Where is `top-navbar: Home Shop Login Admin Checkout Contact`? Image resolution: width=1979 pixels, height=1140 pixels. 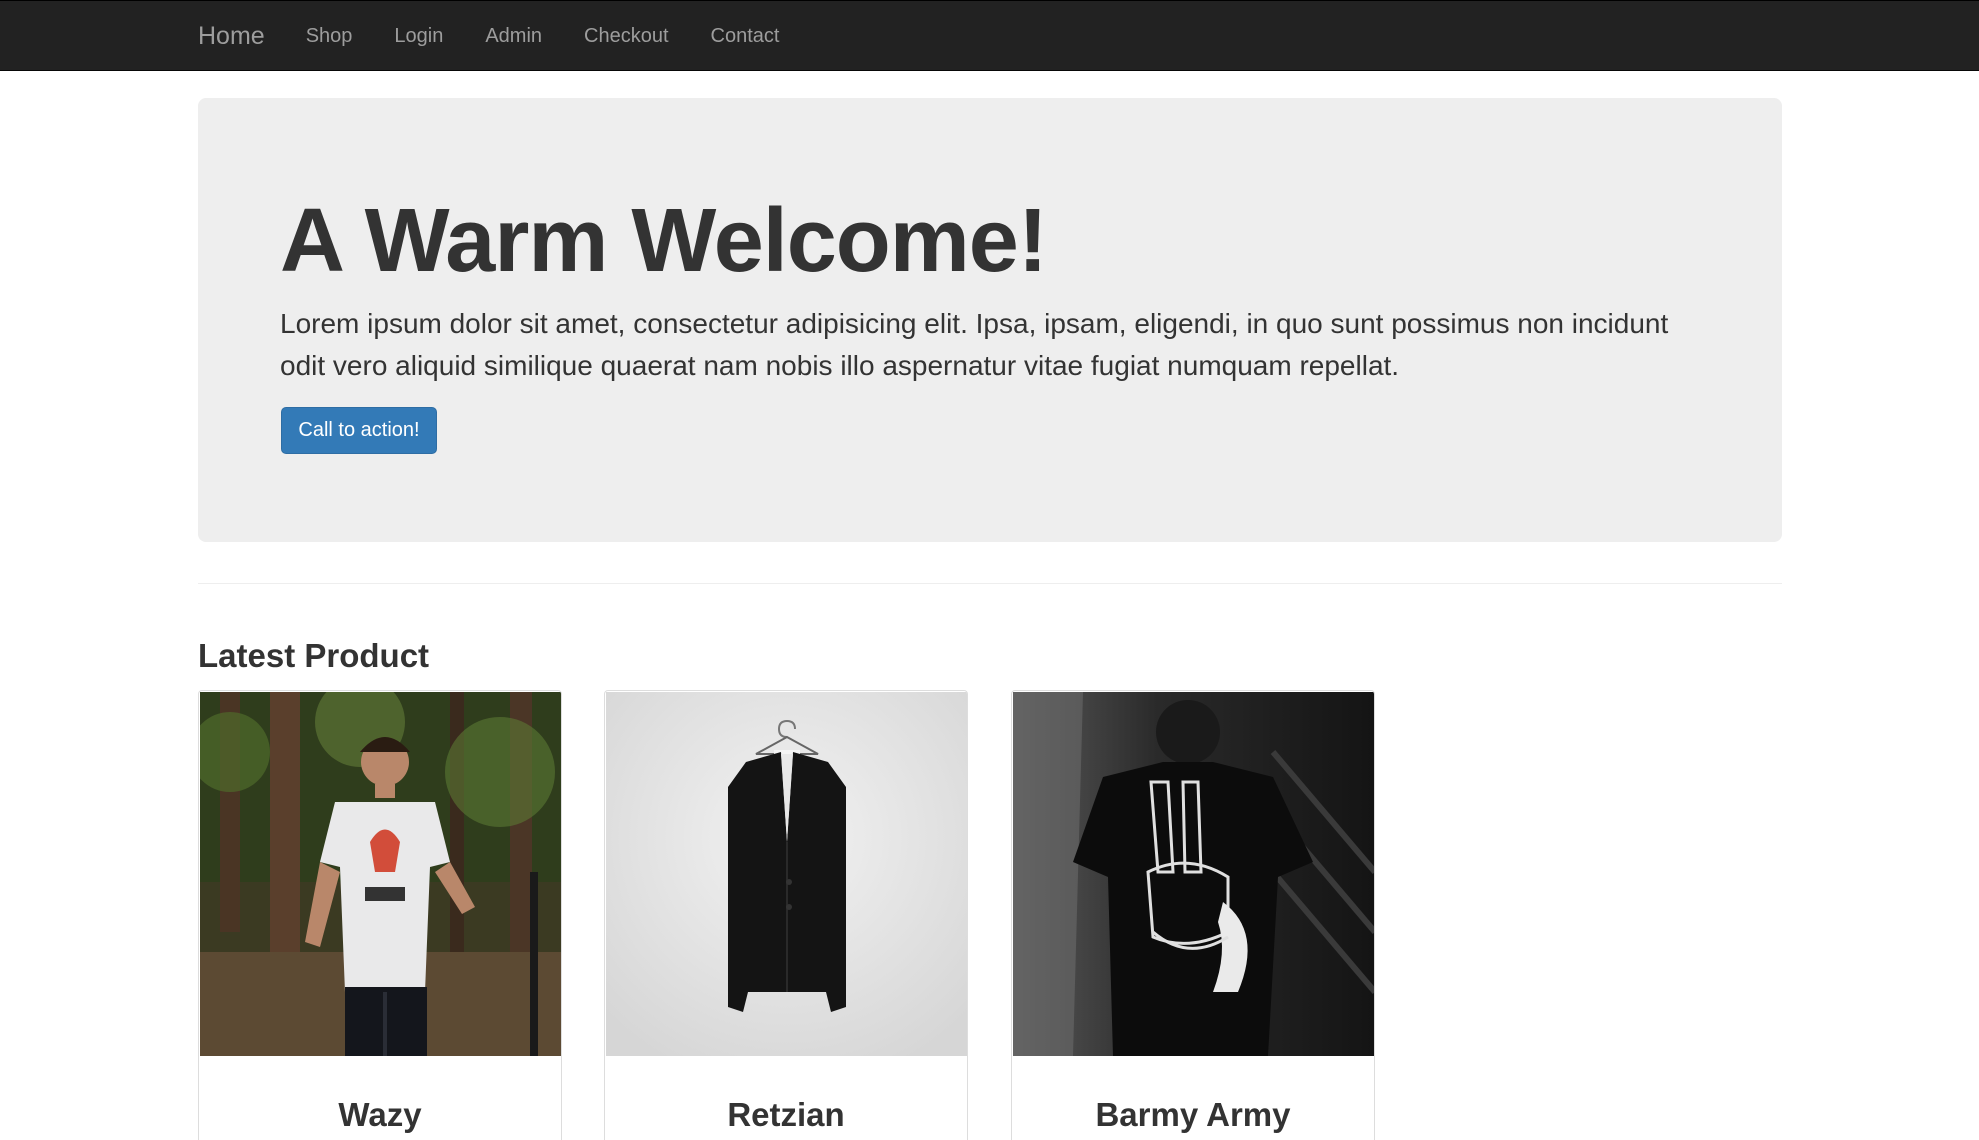
top-navbar: Home Shop Login Admin Checkout Contact is located at coordinates (989, 35).